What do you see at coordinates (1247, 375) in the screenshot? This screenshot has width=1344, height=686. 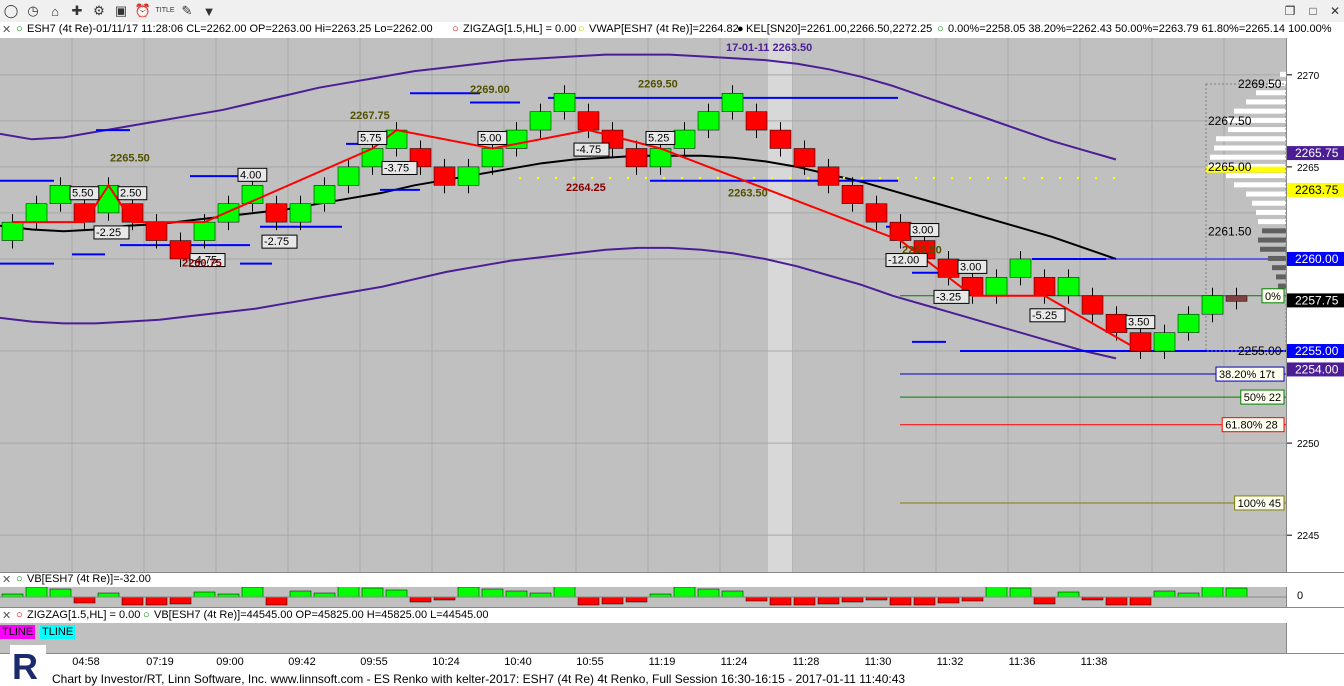 I see `fib-level-badge: 38.20% 17t` at bounding box center [1247, 375].